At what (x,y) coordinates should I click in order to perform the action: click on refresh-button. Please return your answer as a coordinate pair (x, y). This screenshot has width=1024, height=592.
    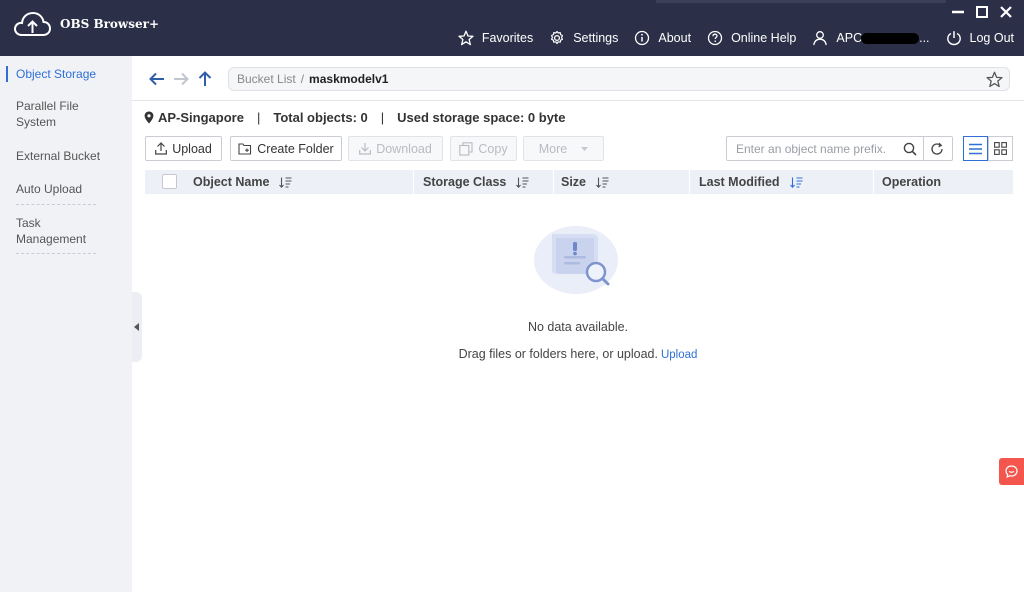
    Looking at the image, I should click on (937, 148).